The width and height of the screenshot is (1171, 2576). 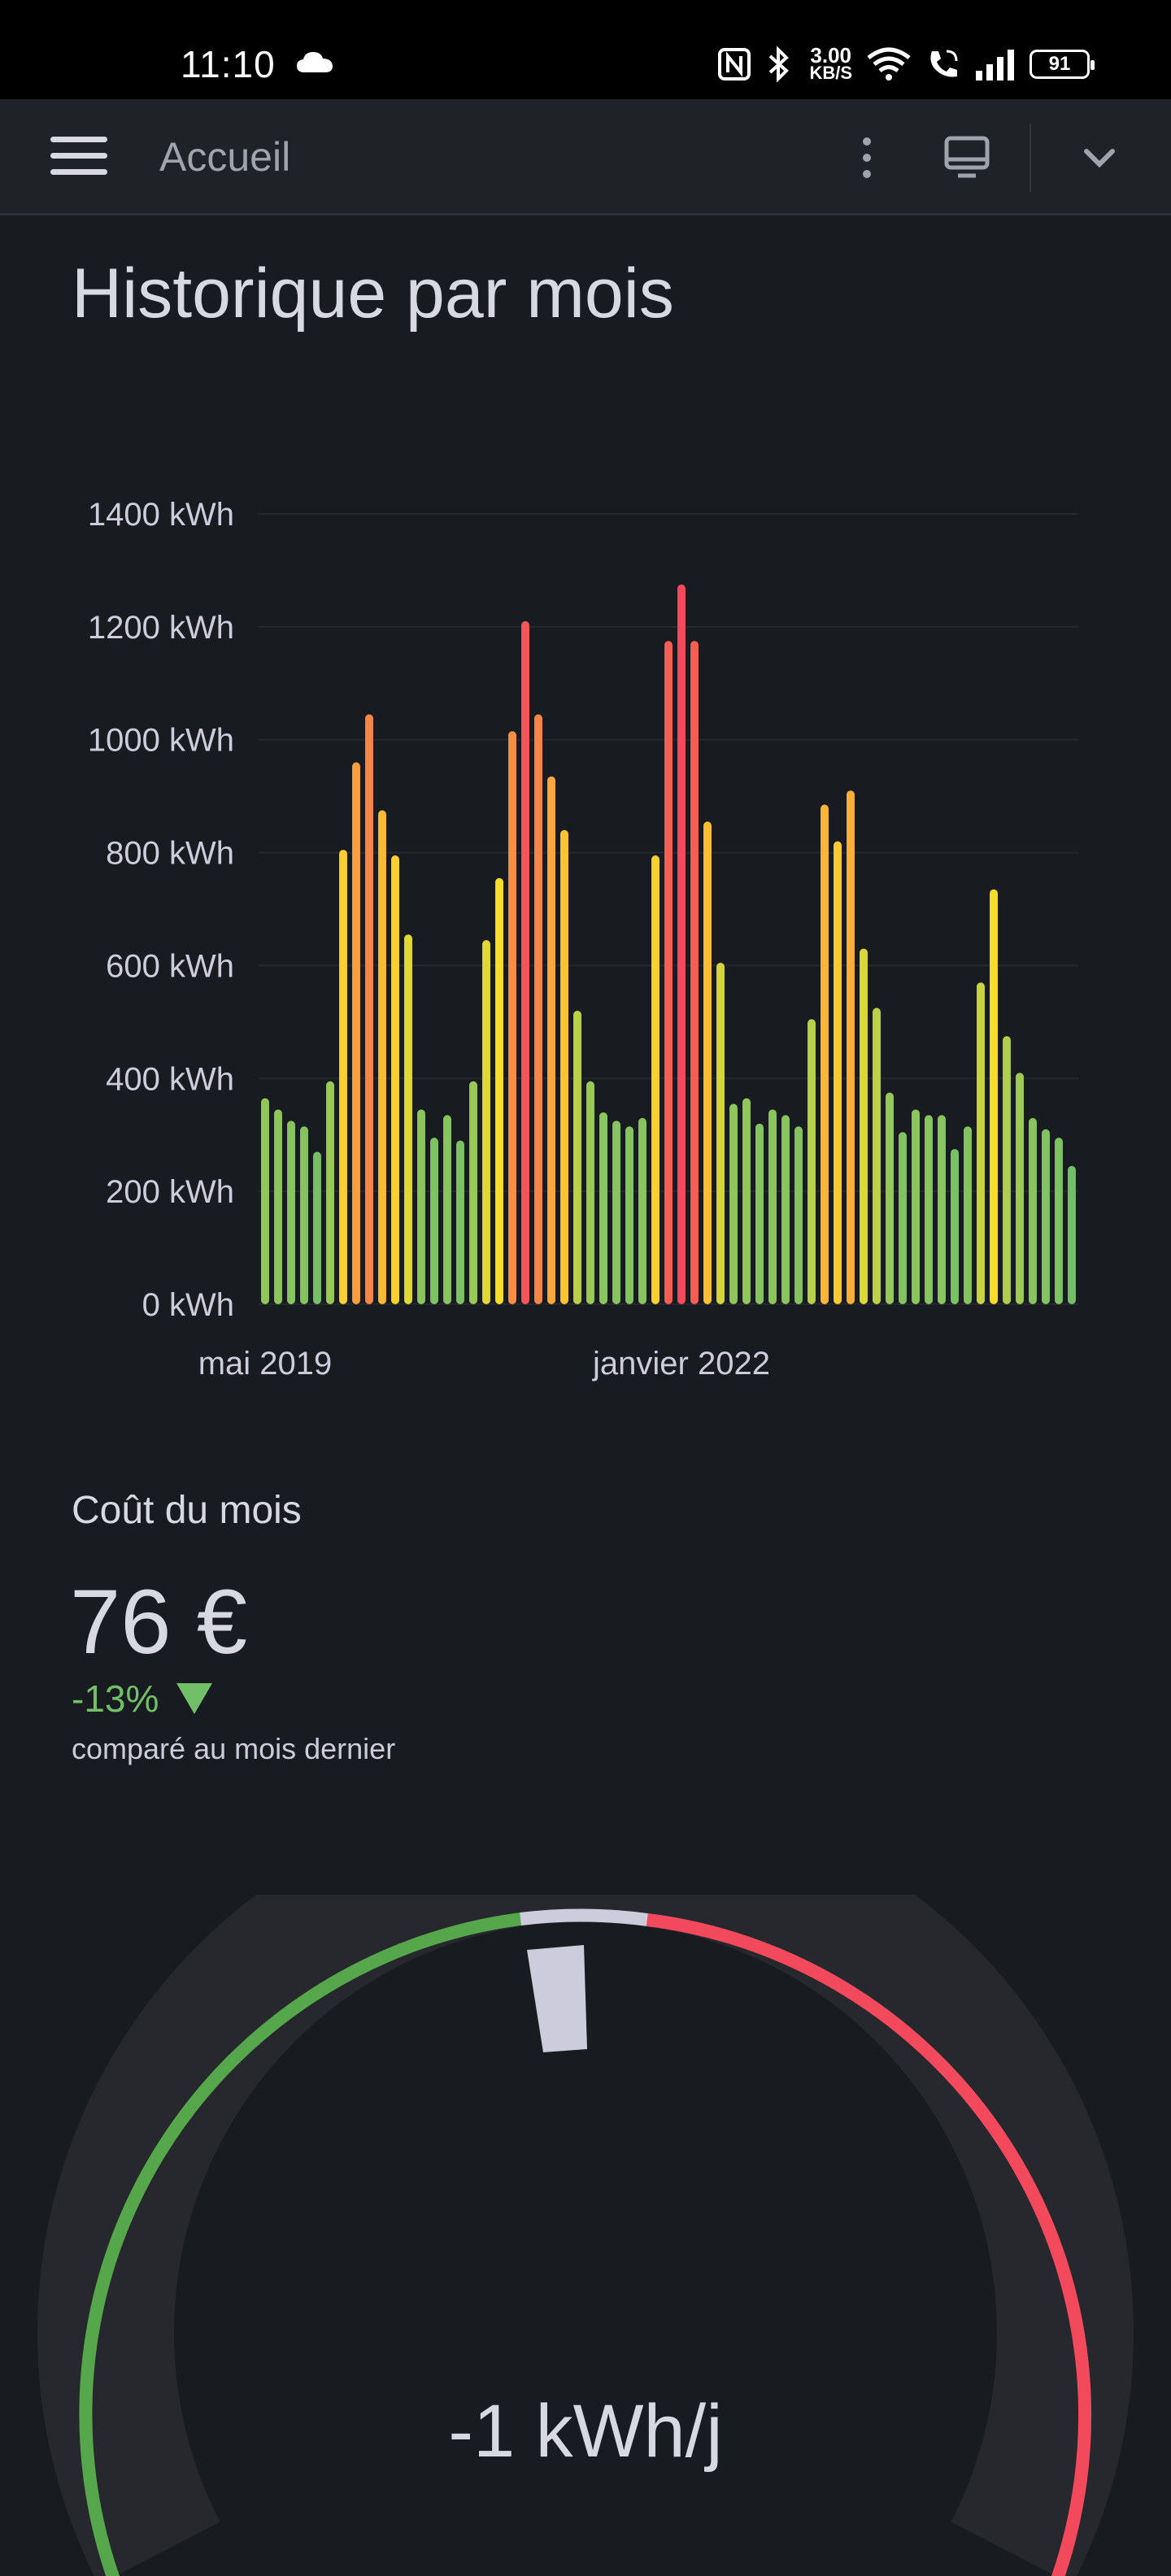 I want to click on y-tick-label: 1400 kWh, so click(x=161, y=515).